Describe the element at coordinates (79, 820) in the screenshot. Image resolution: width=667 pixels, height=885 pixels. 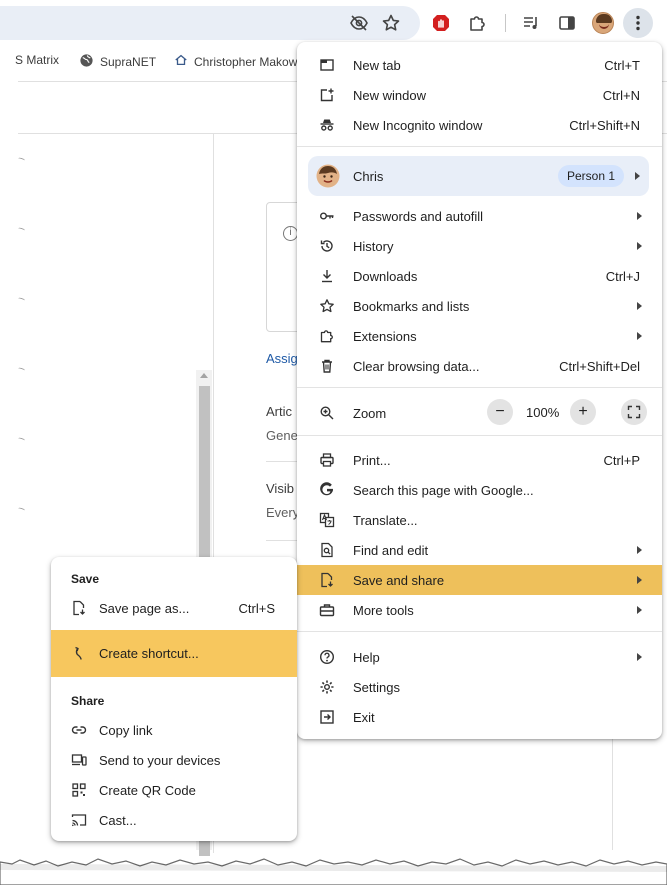
I see `cast-icon` at that location.